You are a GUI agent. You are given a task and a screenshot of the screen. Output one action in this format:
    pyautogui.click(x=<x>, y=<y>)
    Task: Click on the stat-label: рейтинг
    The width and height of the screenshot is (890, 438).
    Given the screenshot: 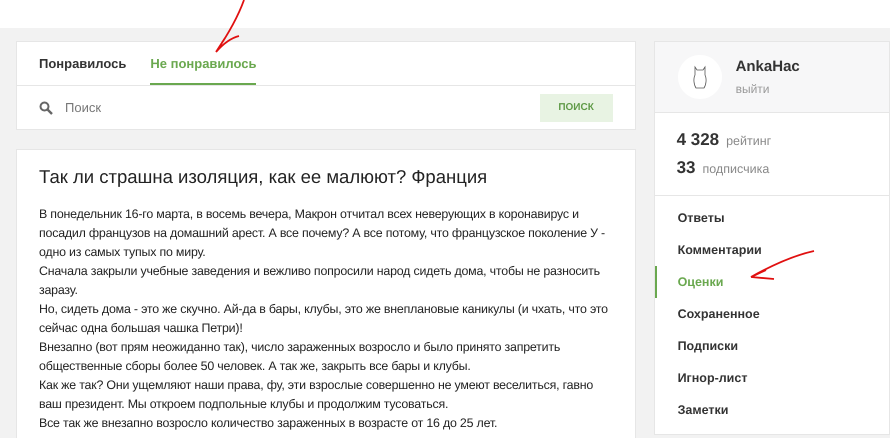 What is the action you would take?
    pyautogui.click(x=749, y=141)
    